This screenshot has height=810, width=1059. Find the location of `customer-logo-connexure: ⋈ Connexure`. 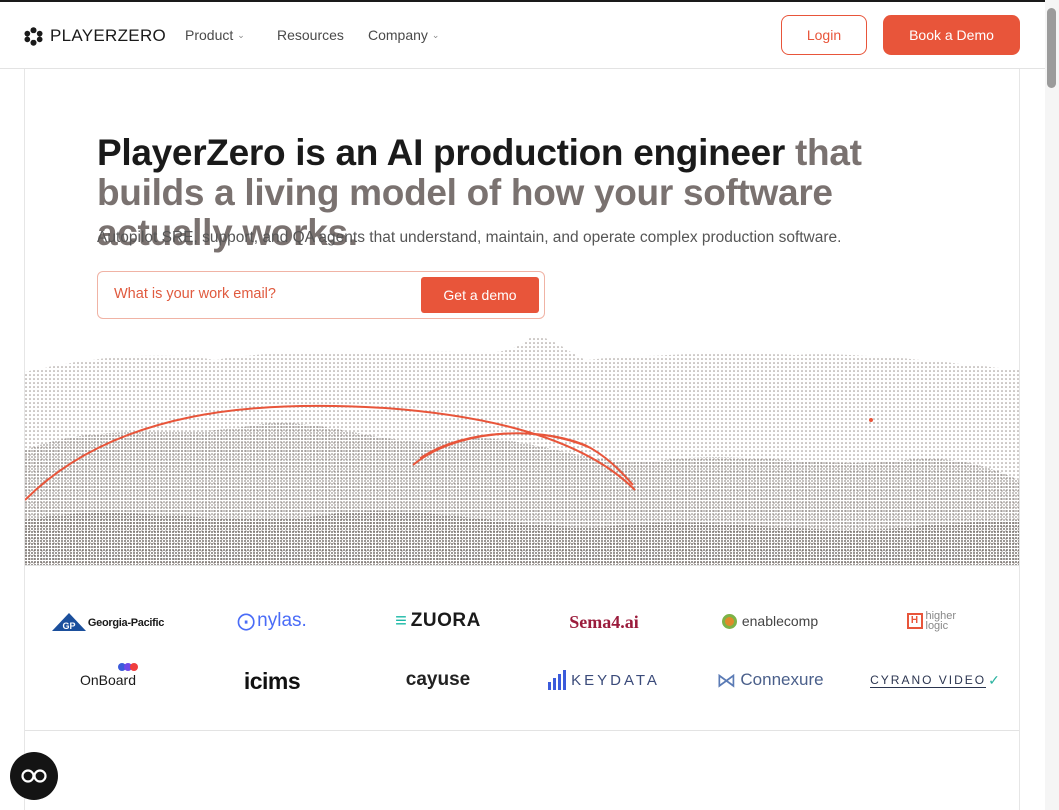

customer-logo-connexure: ⋈ Connexure is located at coordinates (770, 680).